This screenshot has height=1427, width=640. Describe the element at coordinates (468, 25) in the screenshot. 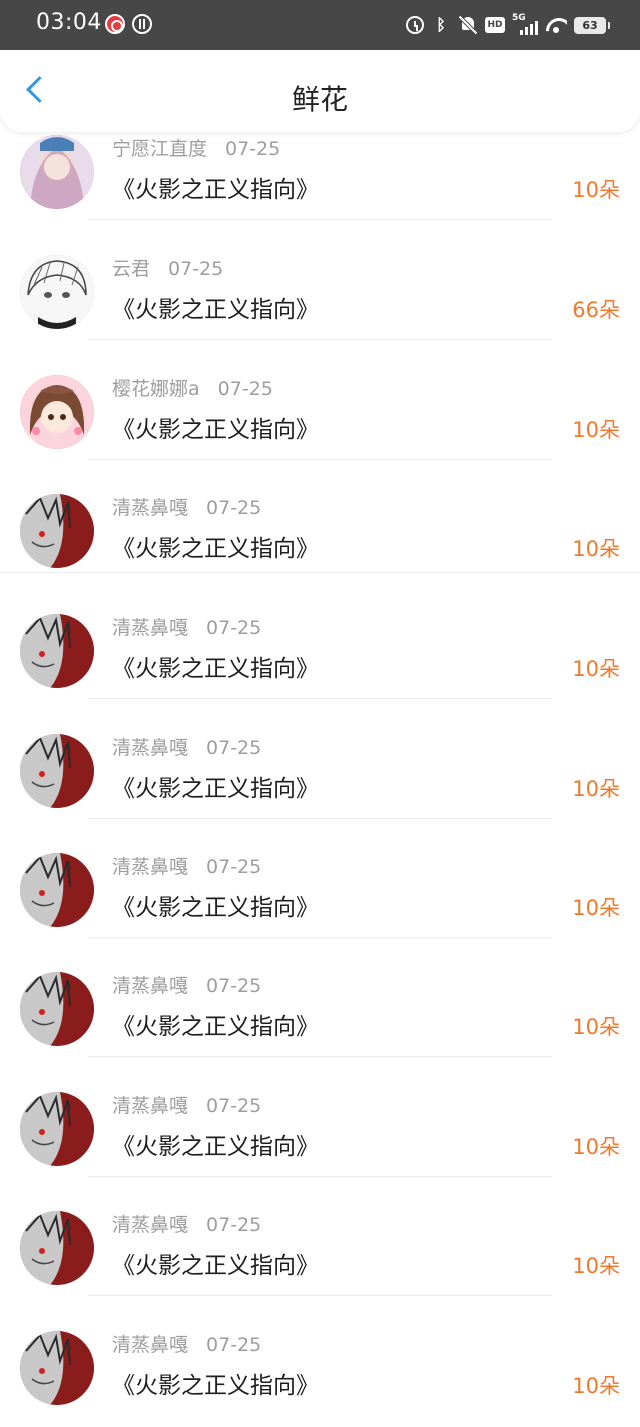

I see `mute-icon` at that location.